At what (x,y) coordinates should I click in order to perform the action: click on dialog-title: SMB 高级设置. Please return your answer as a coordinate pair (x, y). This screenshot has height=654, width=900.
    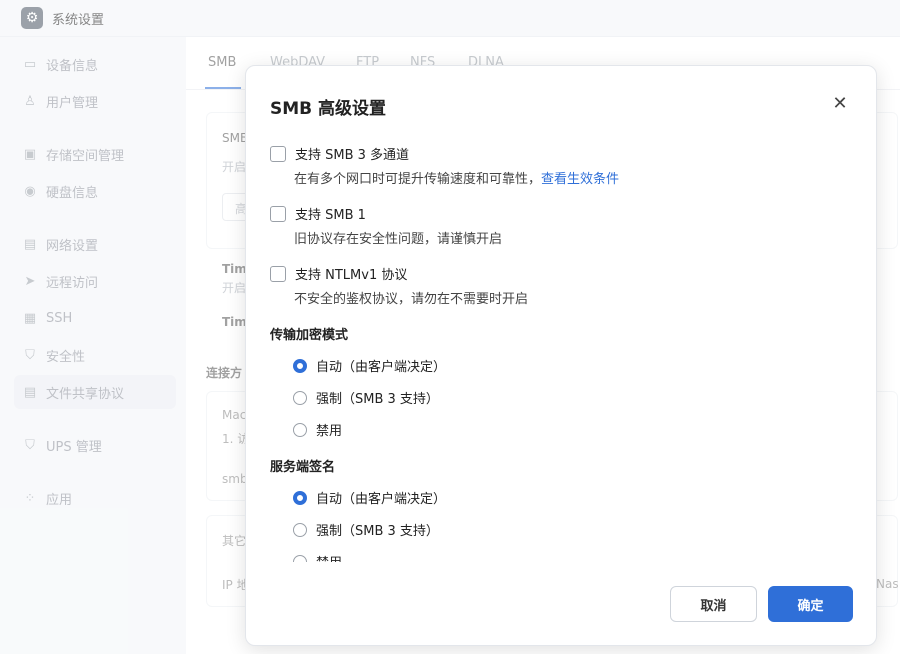
    Looking at the image, I should click on (328, 109).